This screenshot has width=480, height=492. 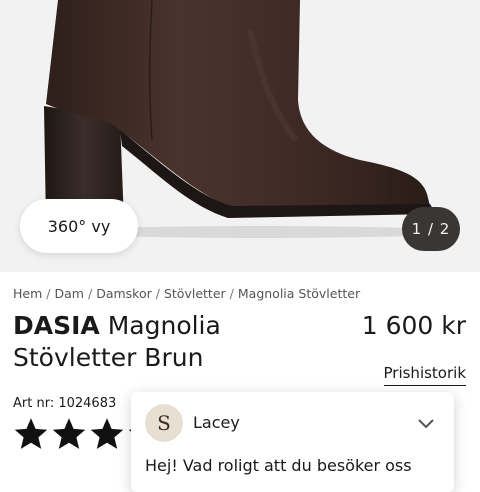 What do you see at coordinates (195, 293) in the screenshot?
I see `breadcrumb-item: Stövletter` at bounding box center [195, 293].